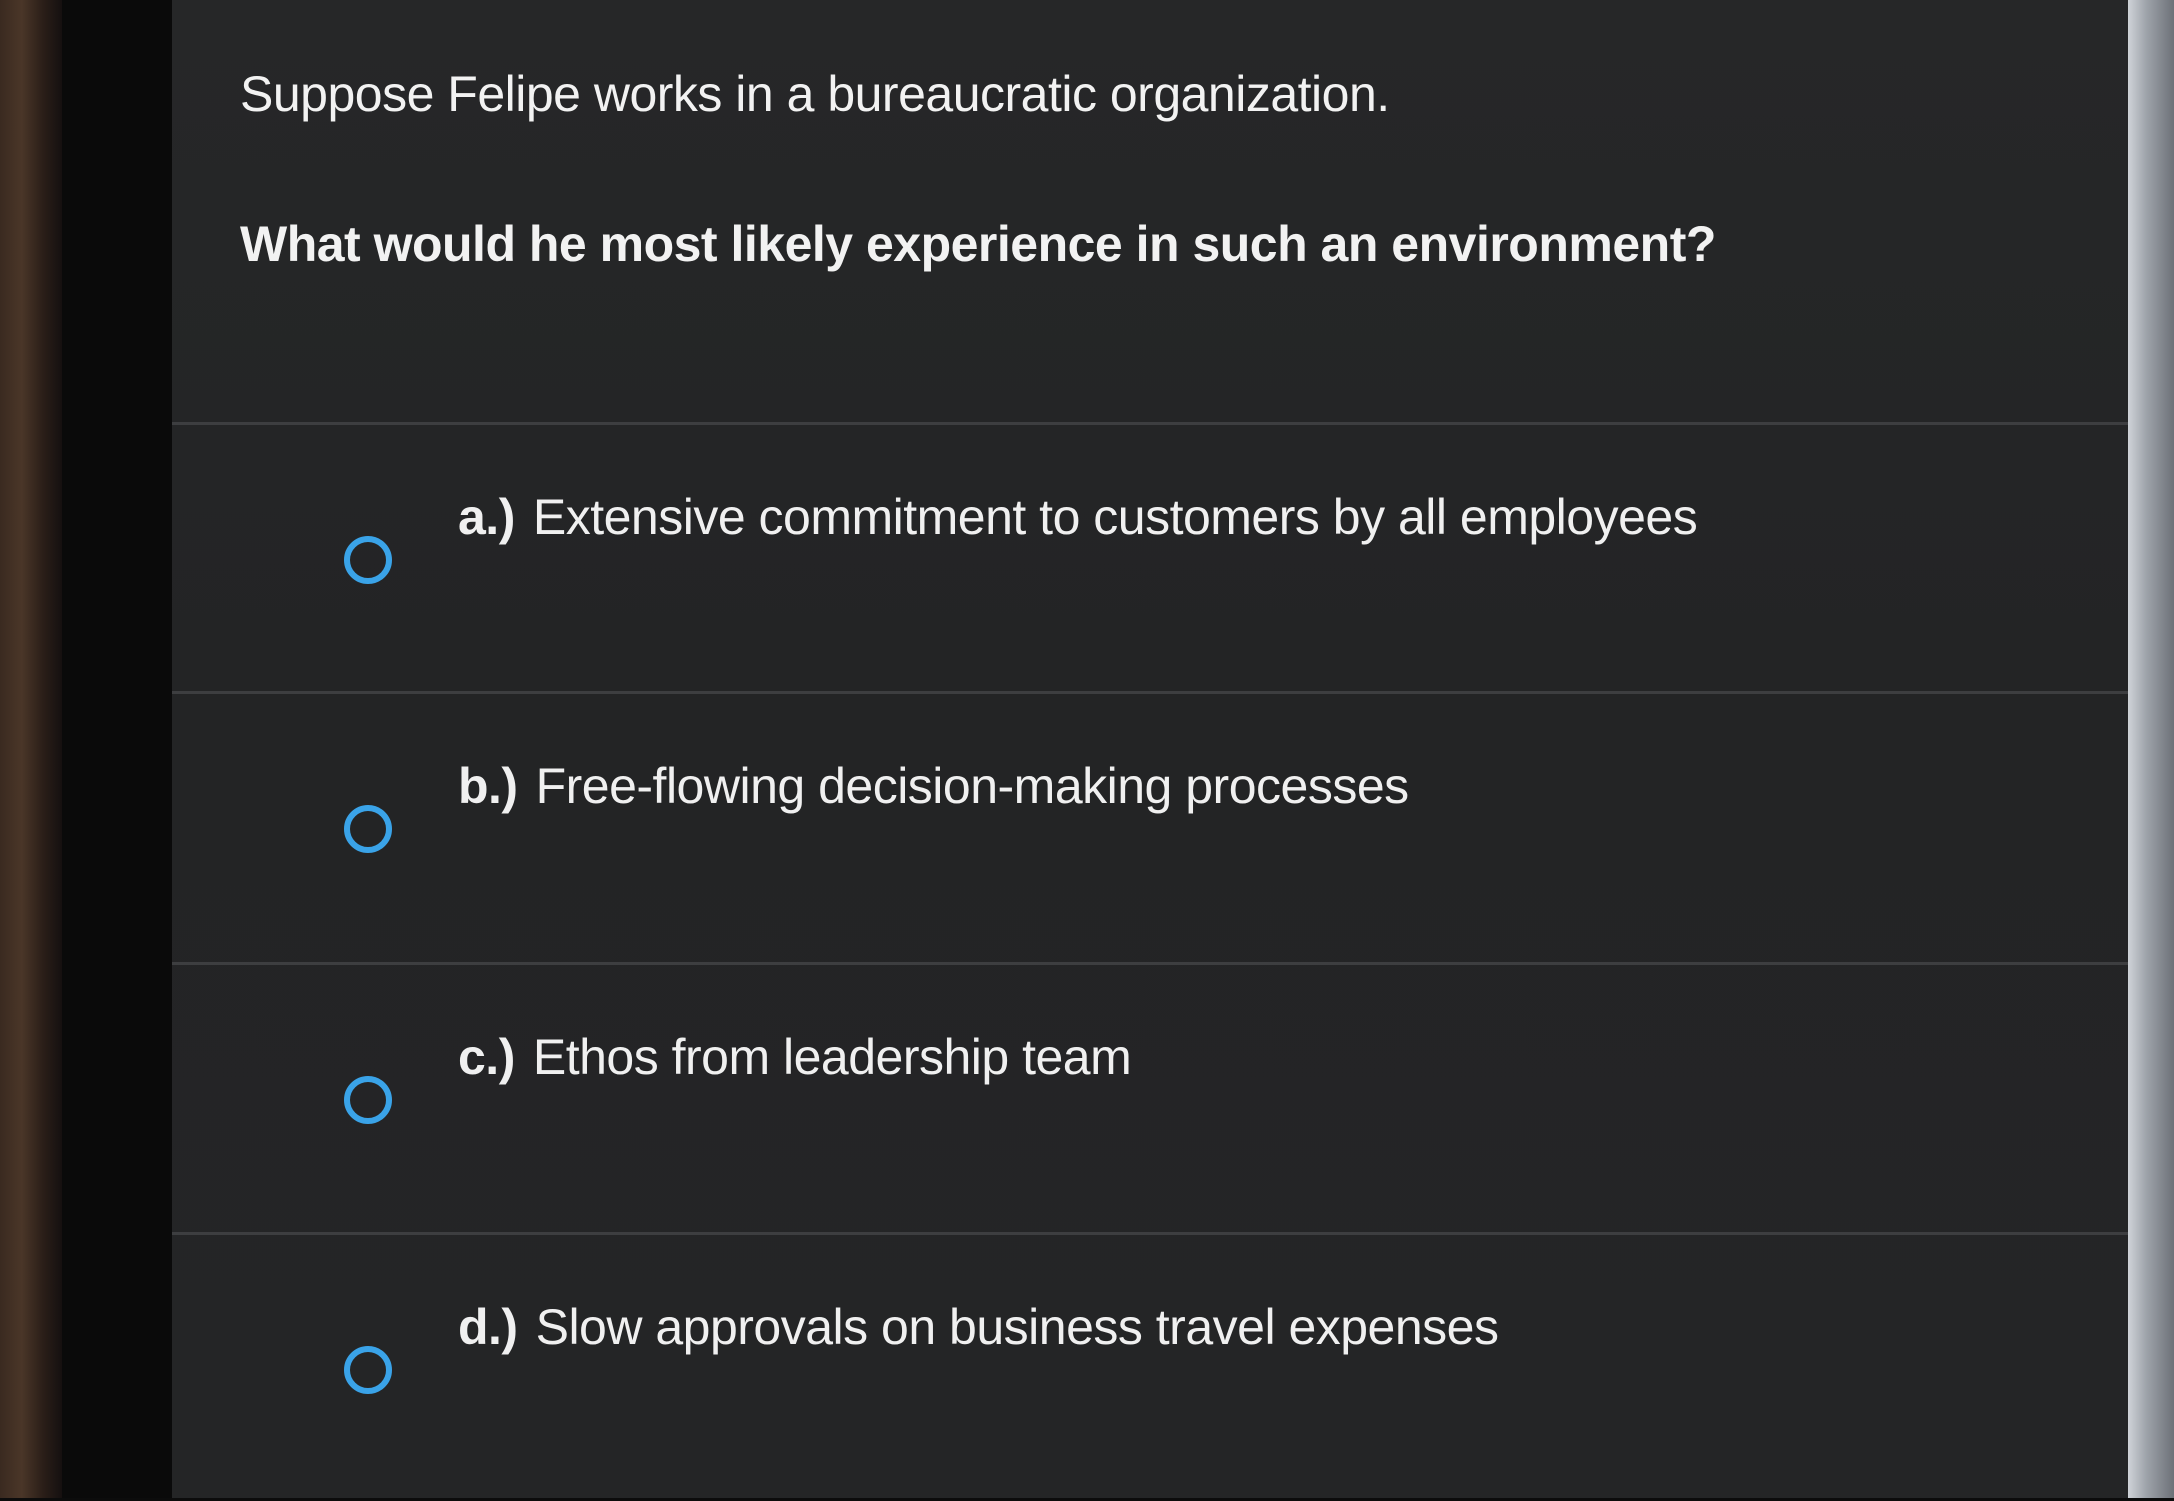  Describe the element at coordinates (368, 1100) in the screenshot. I see `radio-button-c` at that location.